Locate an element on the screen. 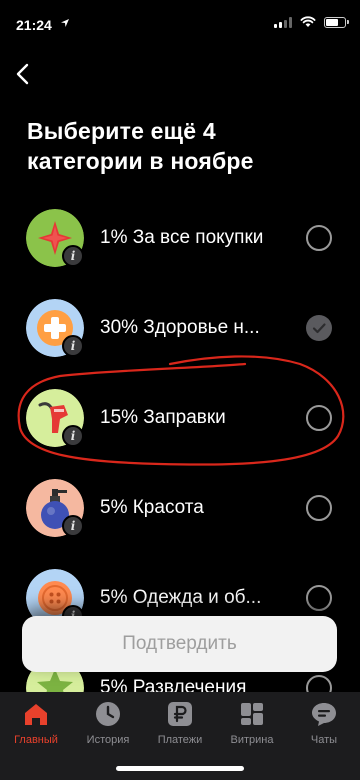 The image size is (360, 780). category-item: i 1% За все покупки is located at coordinates (180, 245).